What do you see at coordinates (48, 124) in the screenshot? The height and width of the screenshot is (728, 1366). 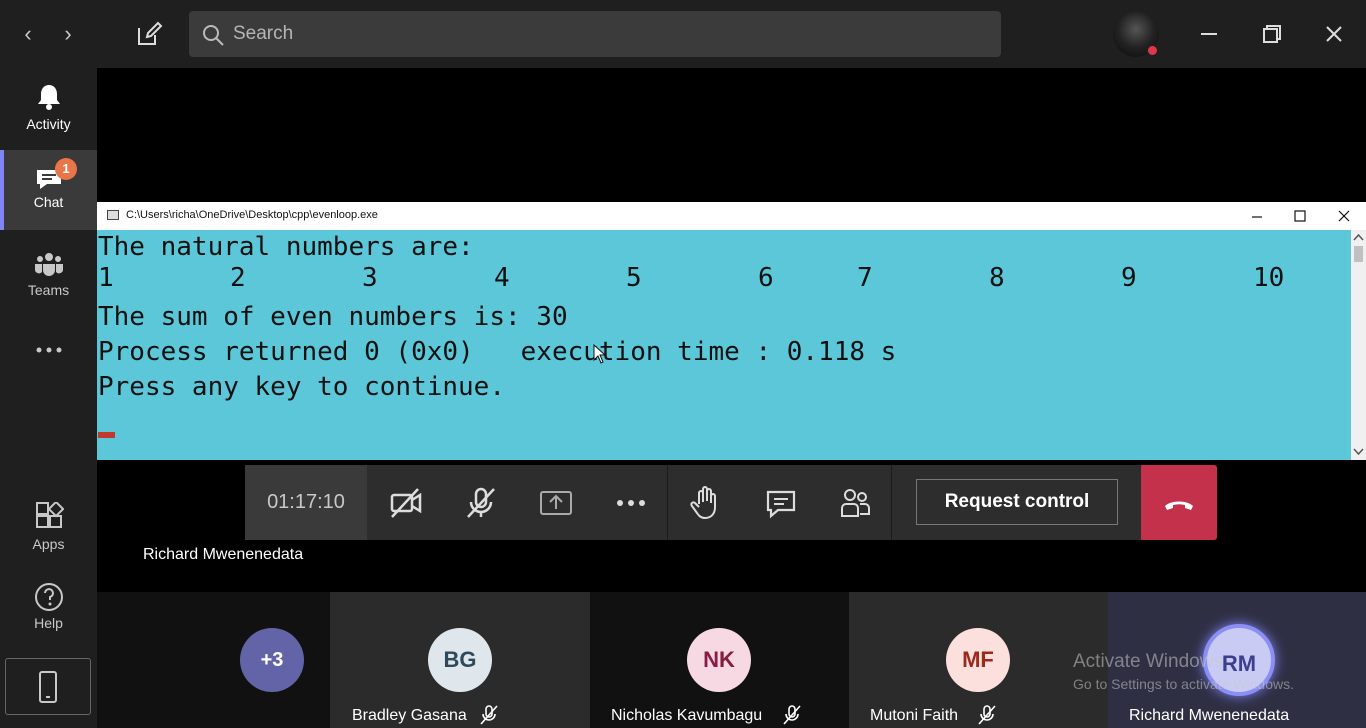 I see `rail-label: Activity` at bounding box center [48, 124].